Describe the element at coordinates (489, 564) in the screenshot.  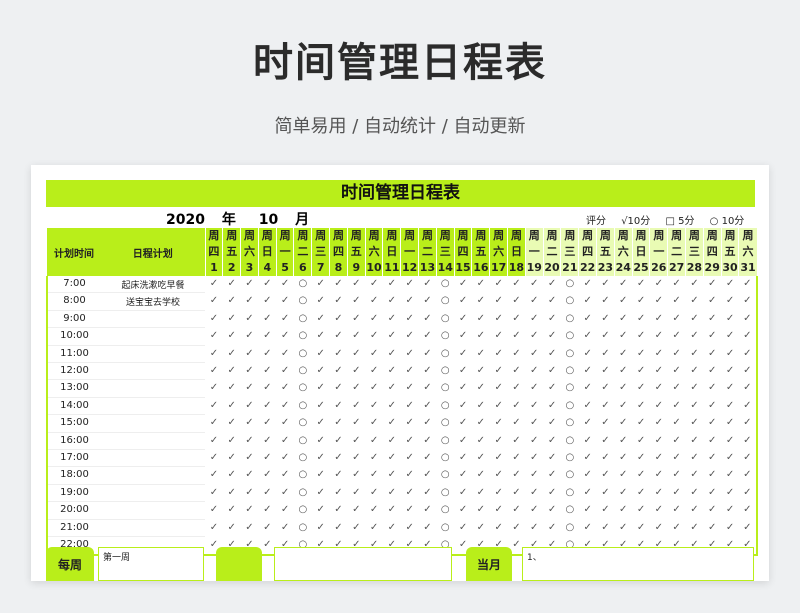
I see `monthly-summary-button: 当月` at that location.